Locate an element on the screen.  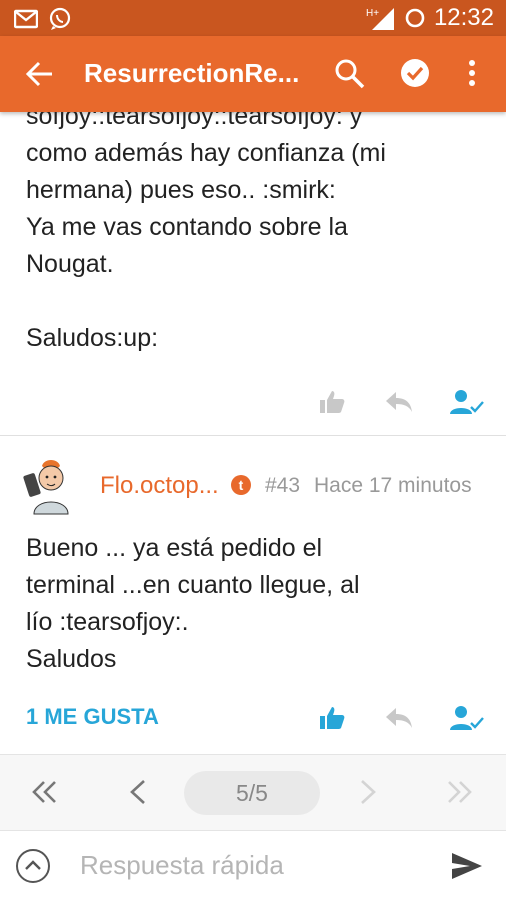
avatar is located at coordinates (50, 486).